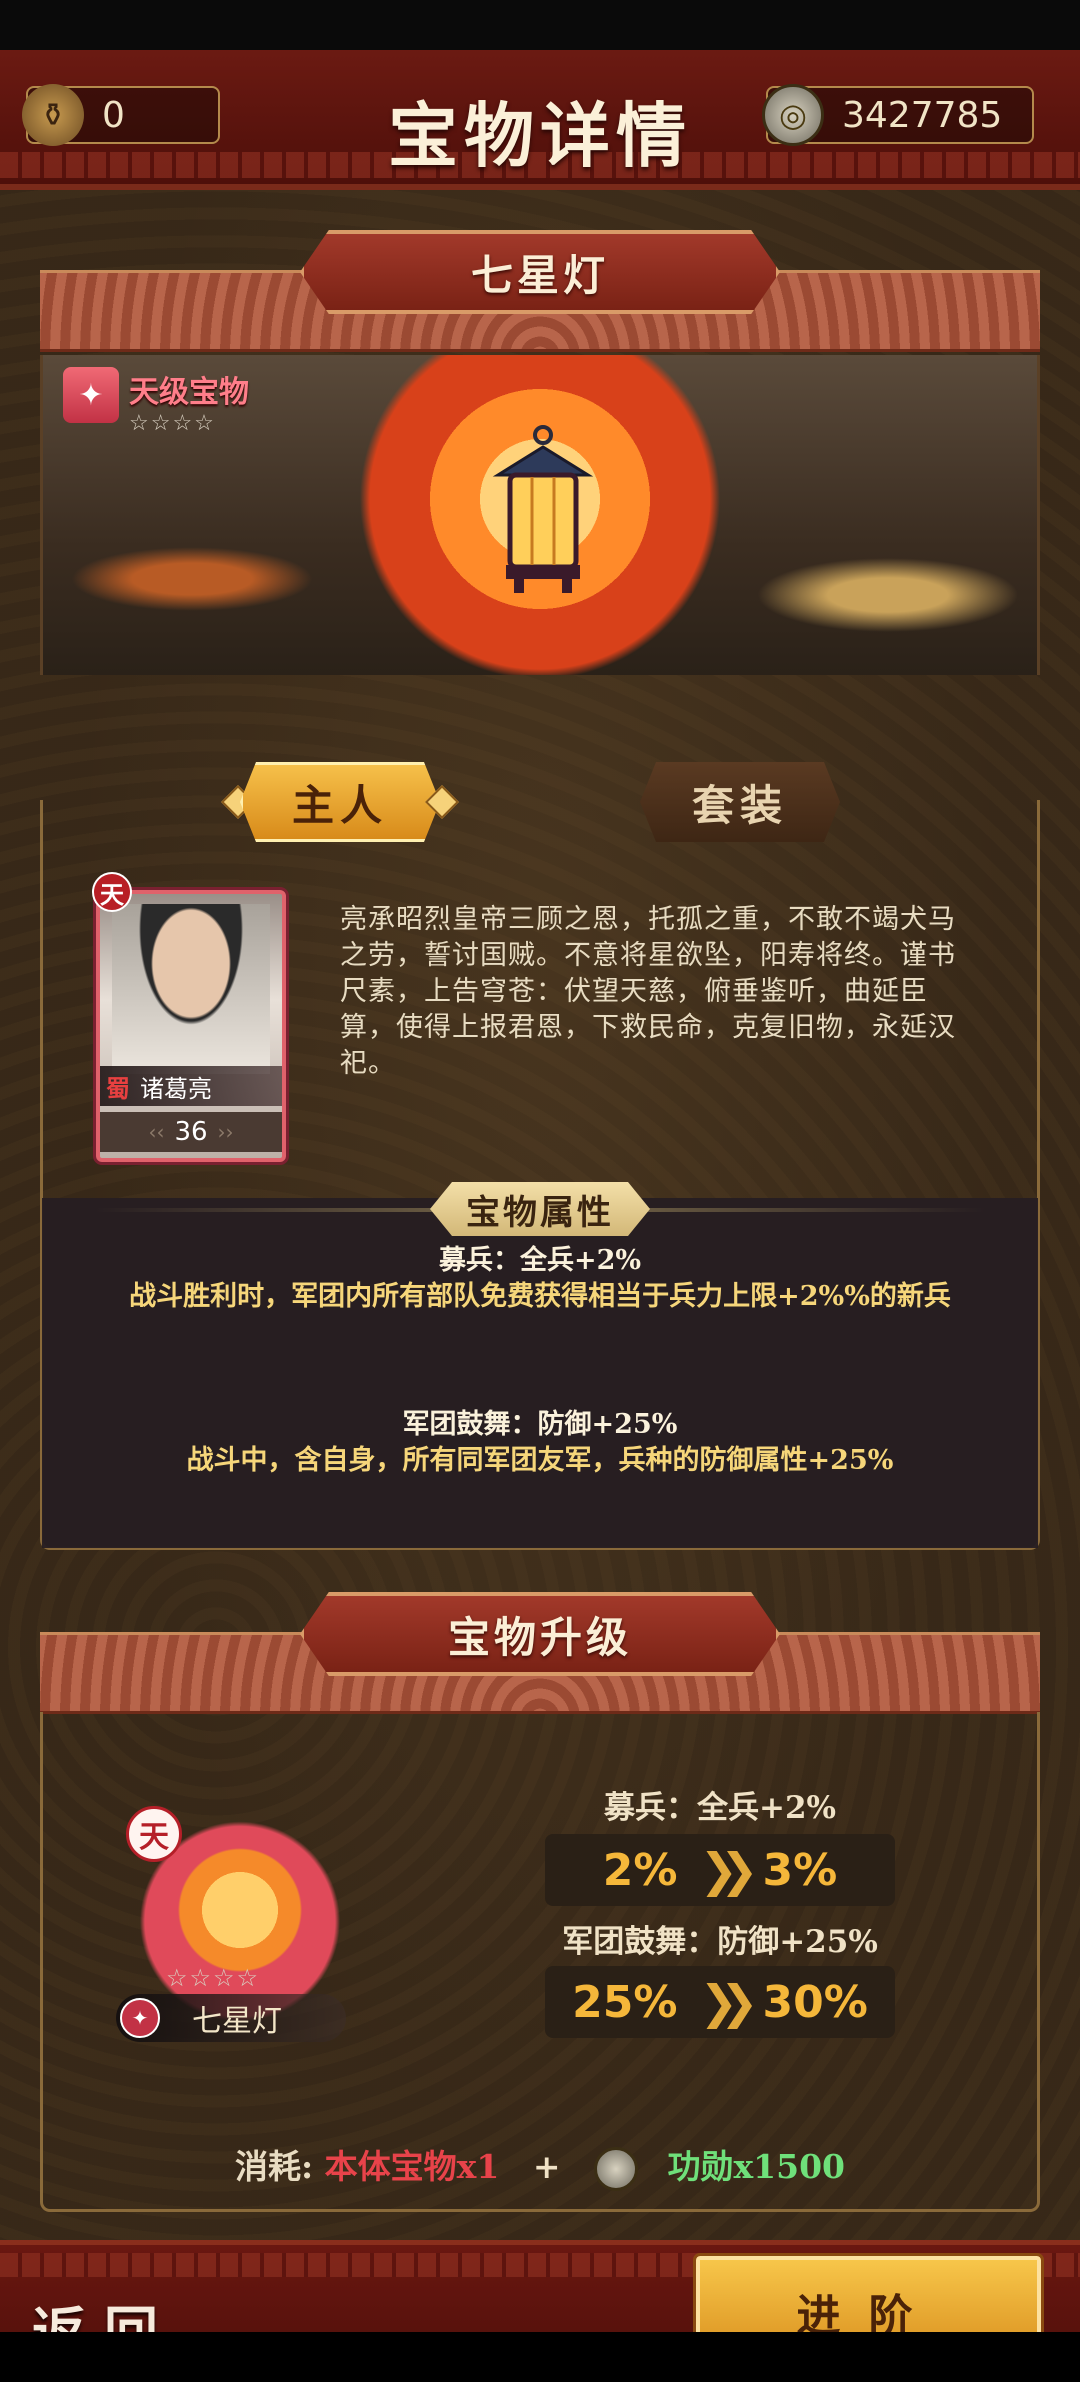  I want to click on level-ornament-left: ‹‹, so click(156, 1132).